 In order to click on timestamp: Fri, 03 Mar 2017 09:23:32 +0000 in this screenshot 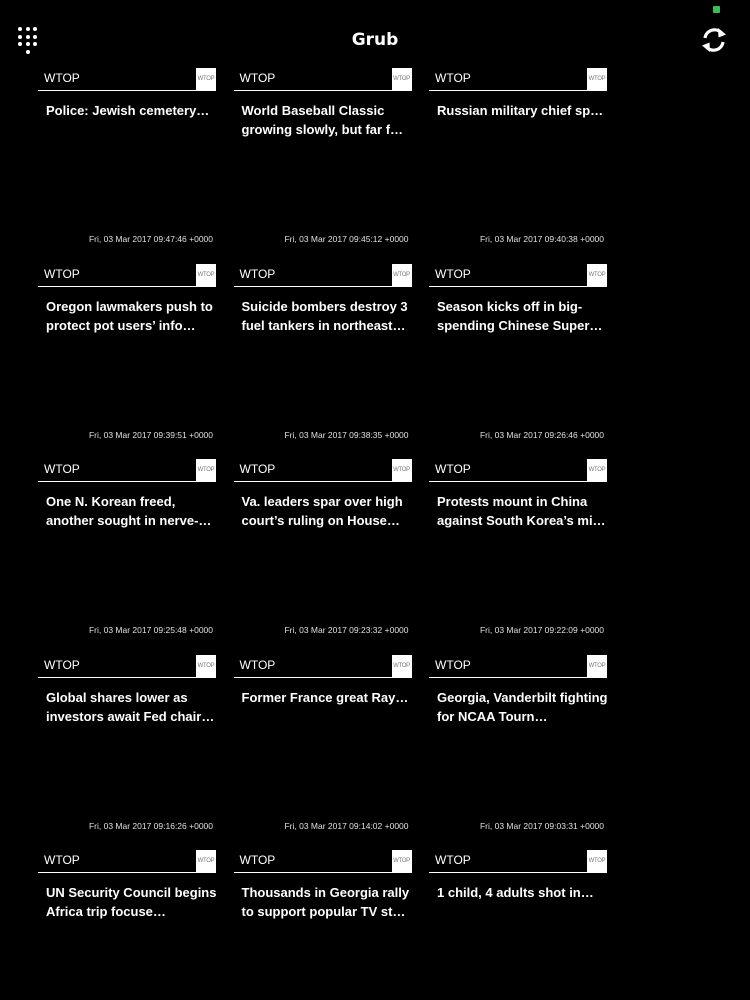, I will do `click(346, 630)`.